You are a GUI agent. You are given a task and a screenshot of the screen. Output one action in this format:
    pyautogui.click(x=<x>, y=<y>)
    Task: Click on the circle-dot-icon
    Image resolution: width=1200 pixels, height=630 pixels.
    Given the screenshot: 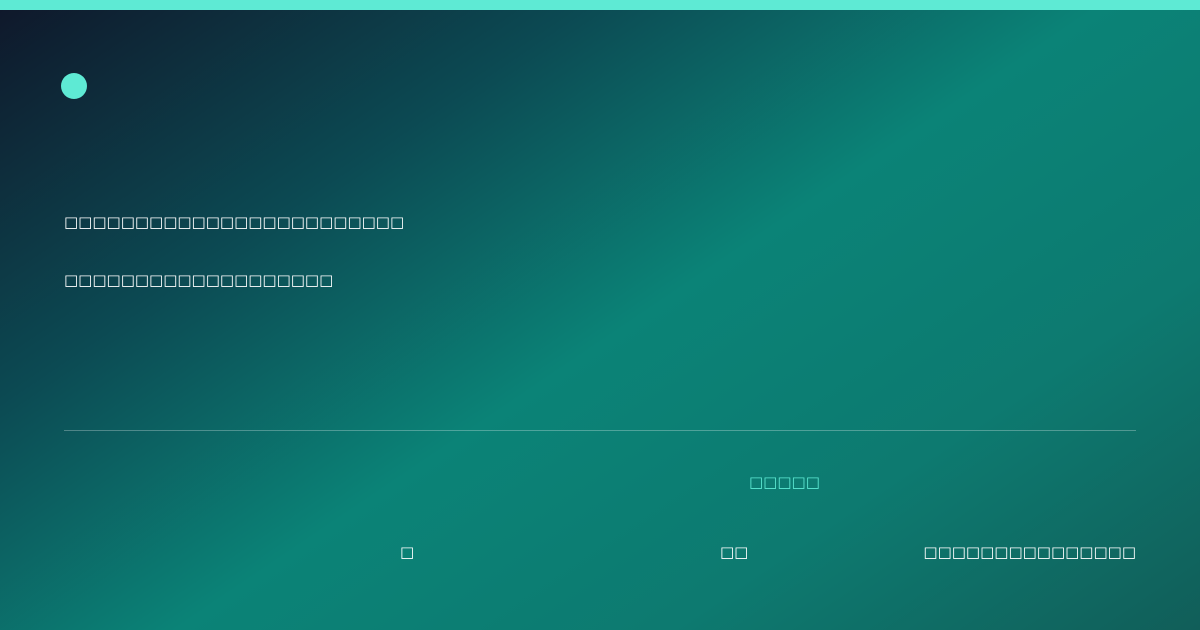 What is the action you would take?
    pyautogui.click(x=74, y=86)
    